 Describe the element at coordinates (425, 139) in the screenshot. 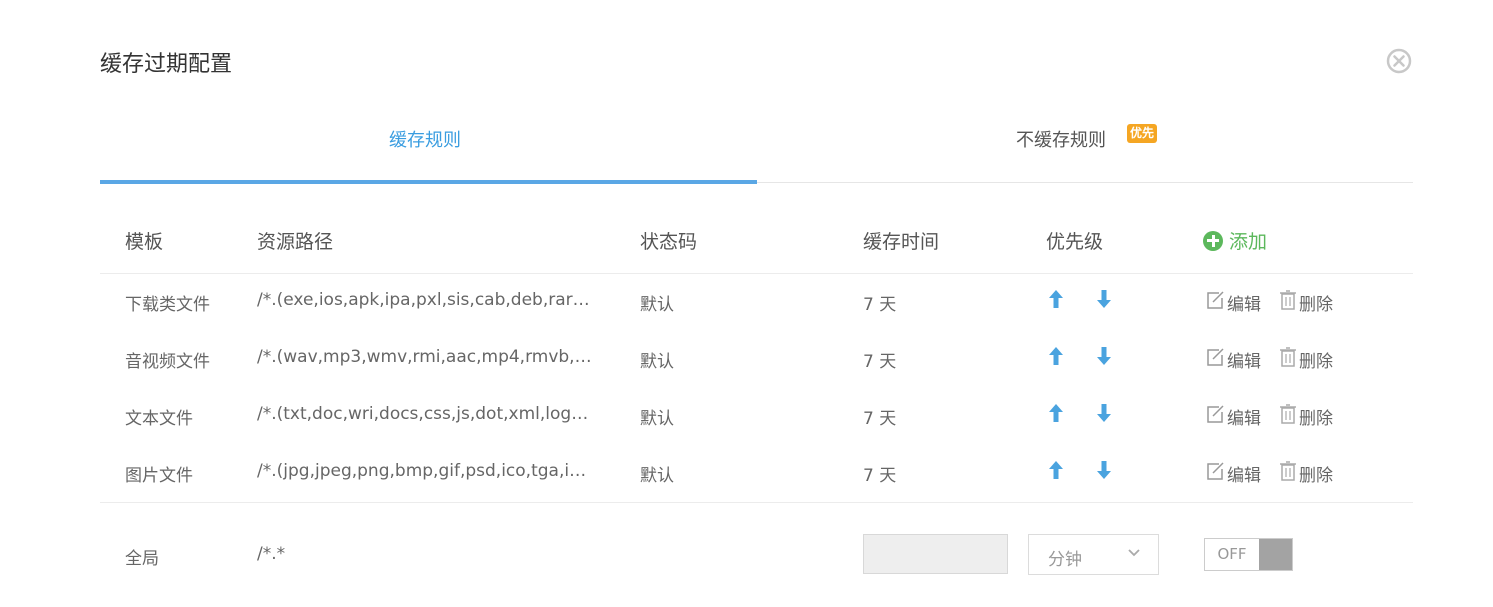

I see `tab-cache-rules: 缓存规则` at that location.